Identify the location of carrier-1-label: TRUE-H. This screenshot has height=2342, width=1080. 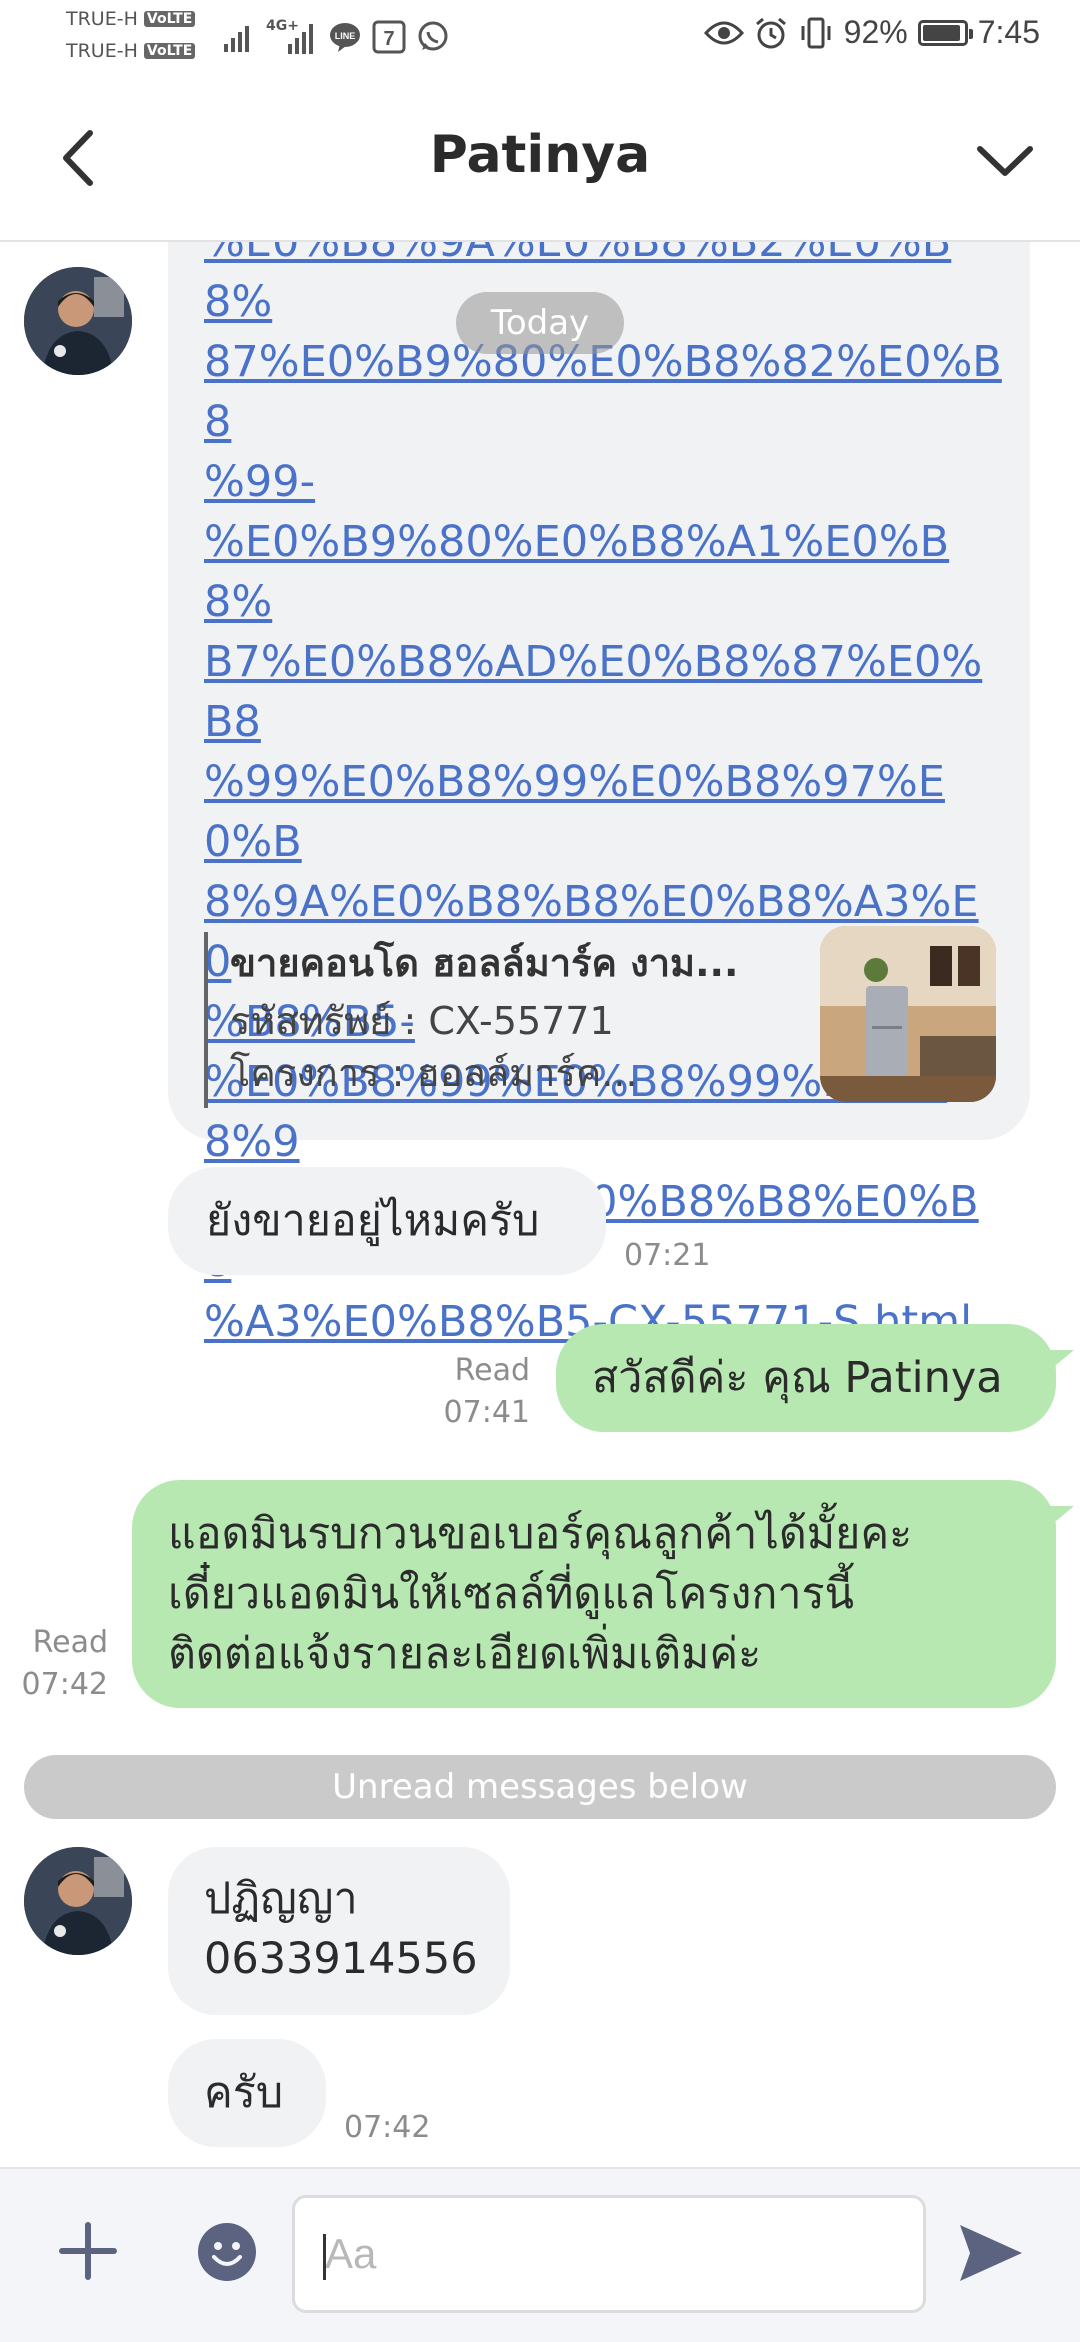
(102, 19).